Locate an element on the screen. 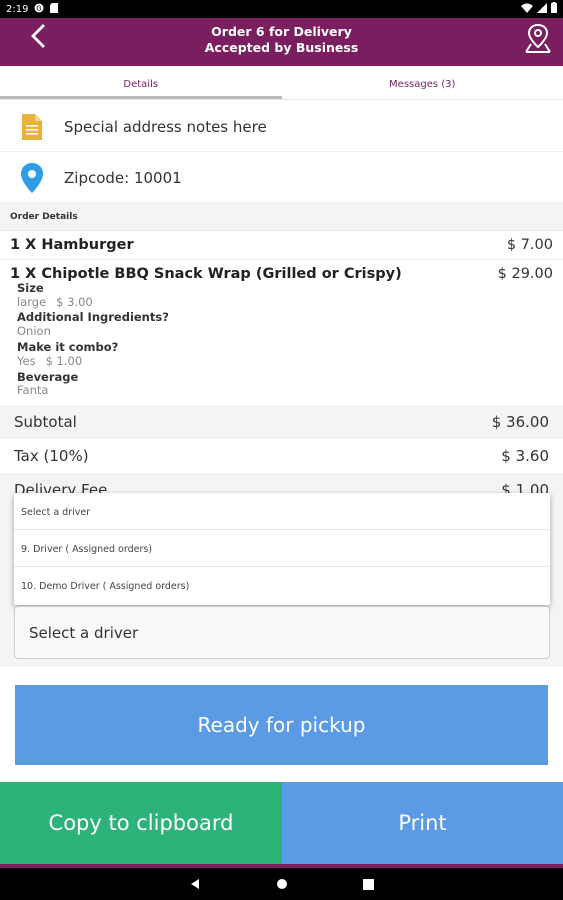 The width and height of the screenshot is (563, 900). system-nav-bar is located at coordinates (281, 884).